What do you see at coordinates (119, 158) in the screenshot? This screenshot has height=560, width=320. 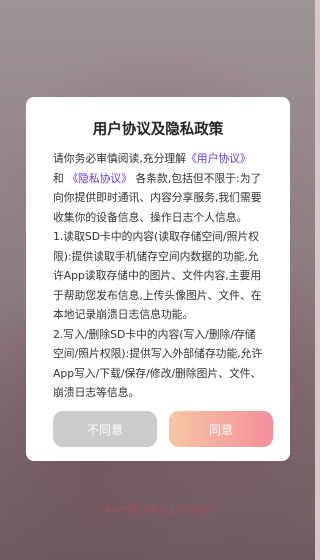 I see `intro-prefix: 请你务必审慎阅读,充分理解` at bounding box center [119, 158].